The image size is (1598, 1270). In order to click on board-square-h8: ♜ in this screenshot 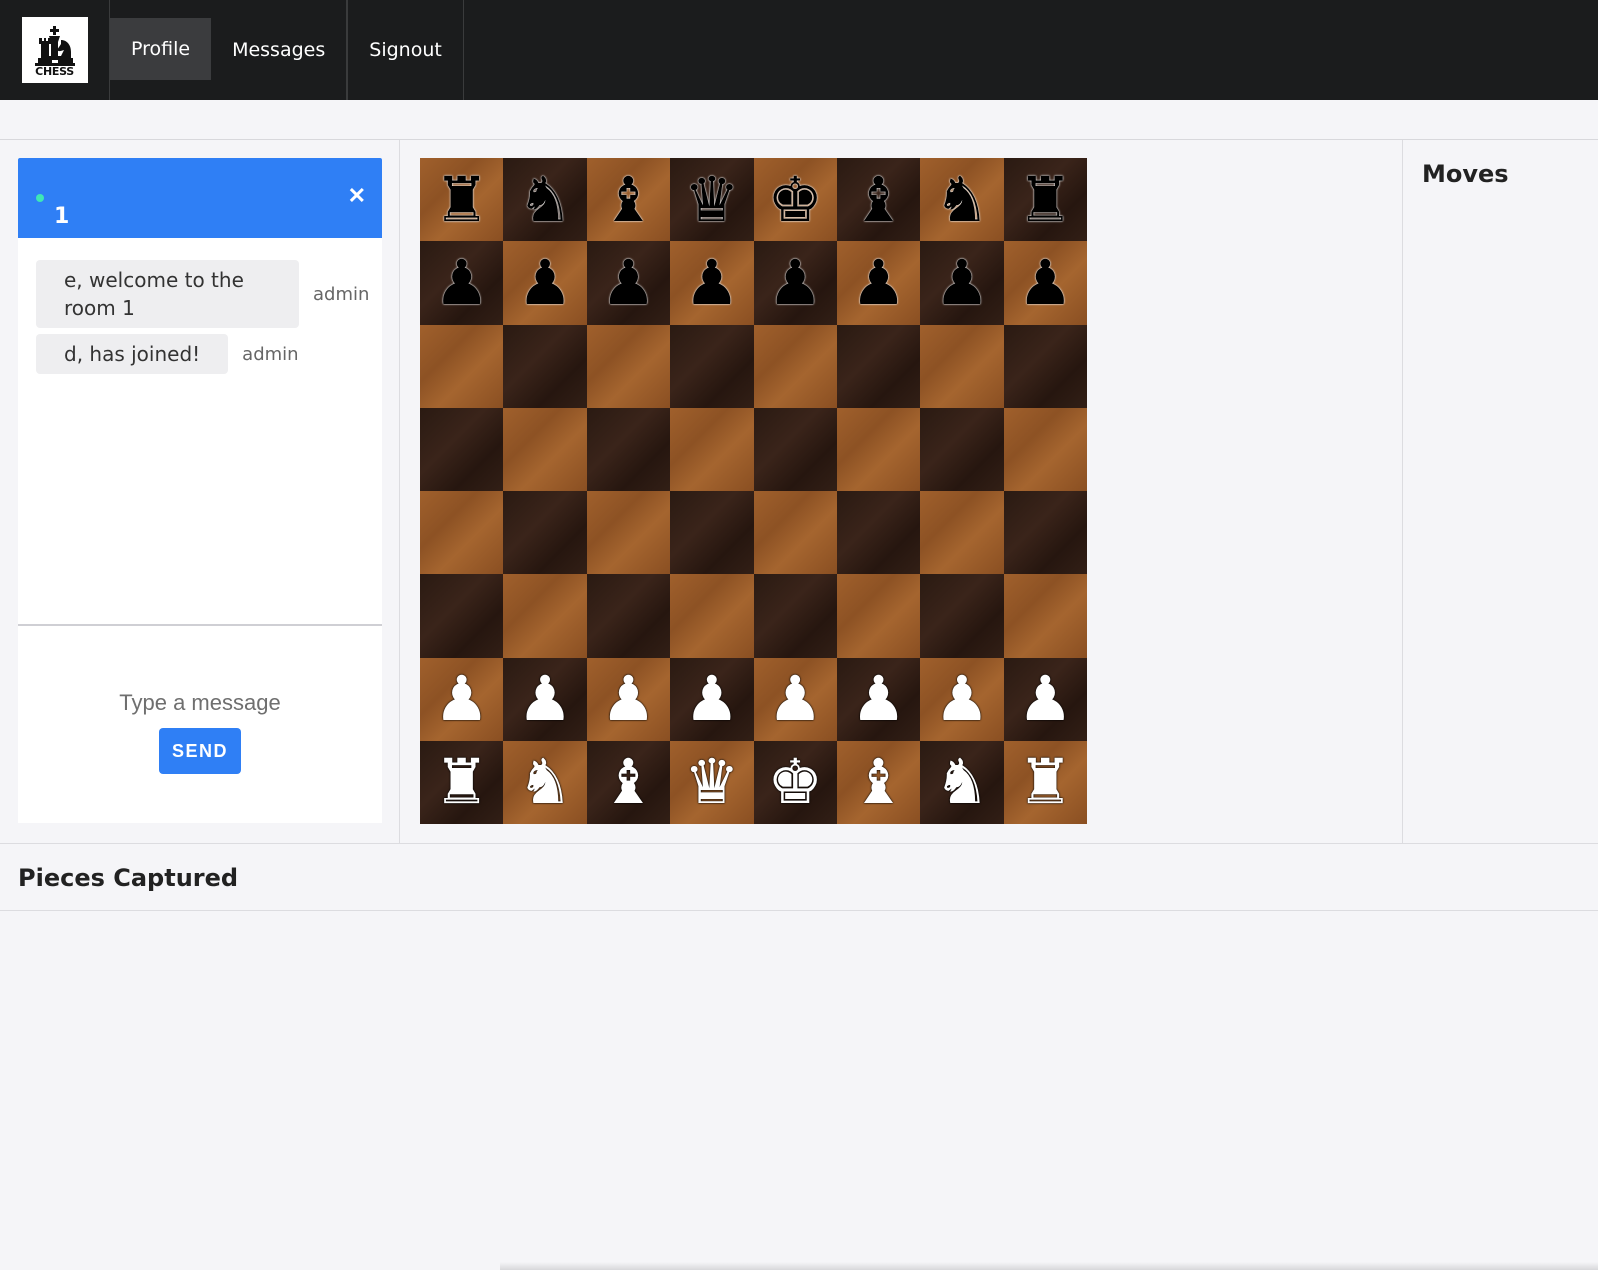, I will do `click(1045, 200)`.